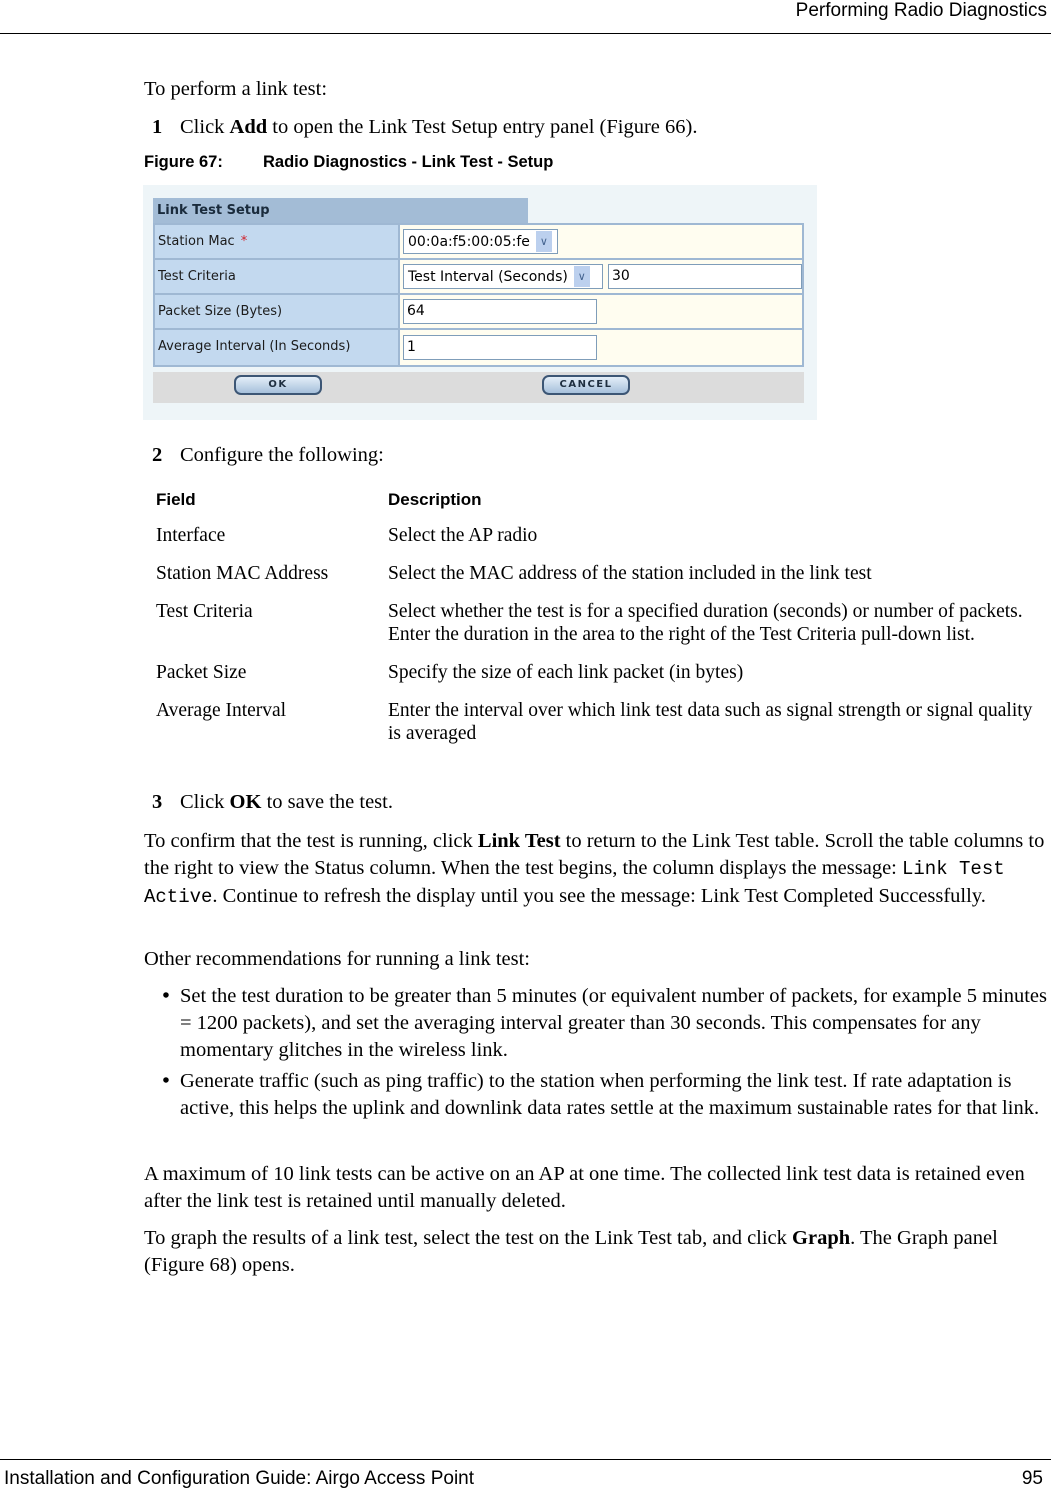 The image size is (1051, 1492). Describe the element at coordinates (157, 455) in the screenshot. I see `step-number: 2` at that location.